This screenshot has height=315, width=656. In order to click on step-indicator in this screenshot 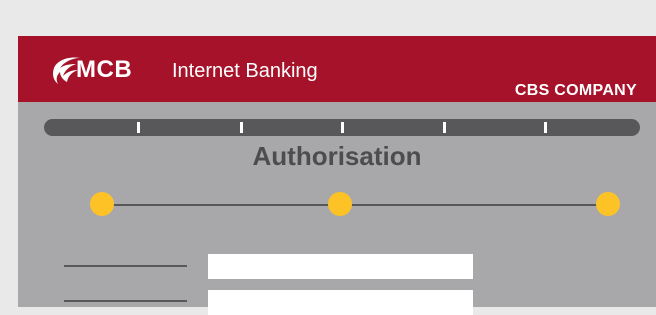, I will do `click(355, 205)`.